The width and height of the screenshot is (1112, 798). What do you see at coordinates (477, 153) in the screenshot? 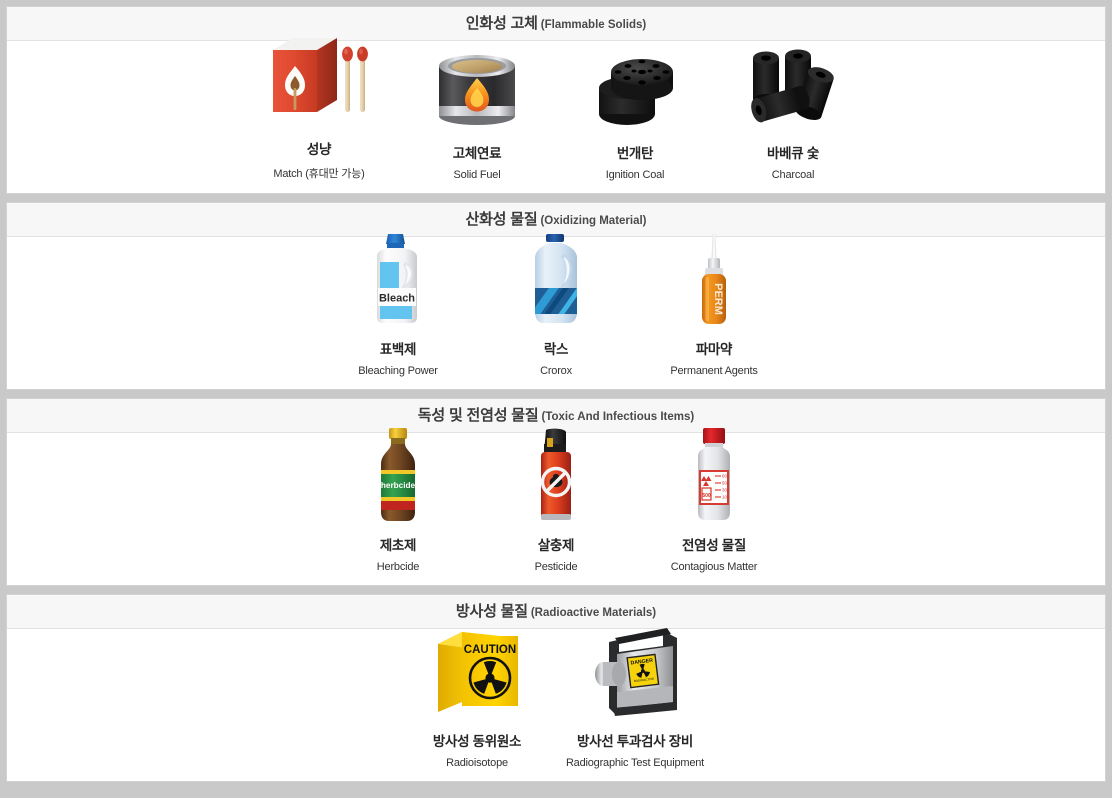
I see `item-label-ko: 고체연료` at bounding box center [477, 153].